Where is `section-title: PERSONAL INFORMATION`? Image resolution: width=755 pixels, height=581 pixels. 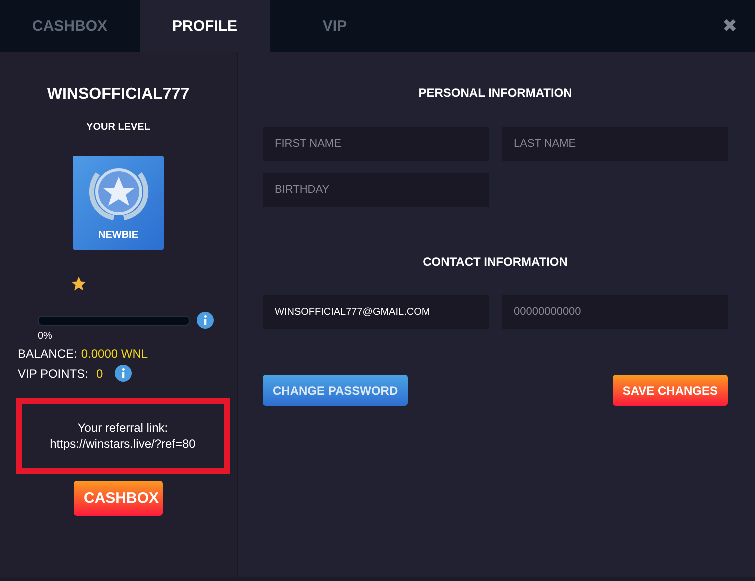 section-title: PERSONAL INFORMATION is located at coordinates (496, 93).